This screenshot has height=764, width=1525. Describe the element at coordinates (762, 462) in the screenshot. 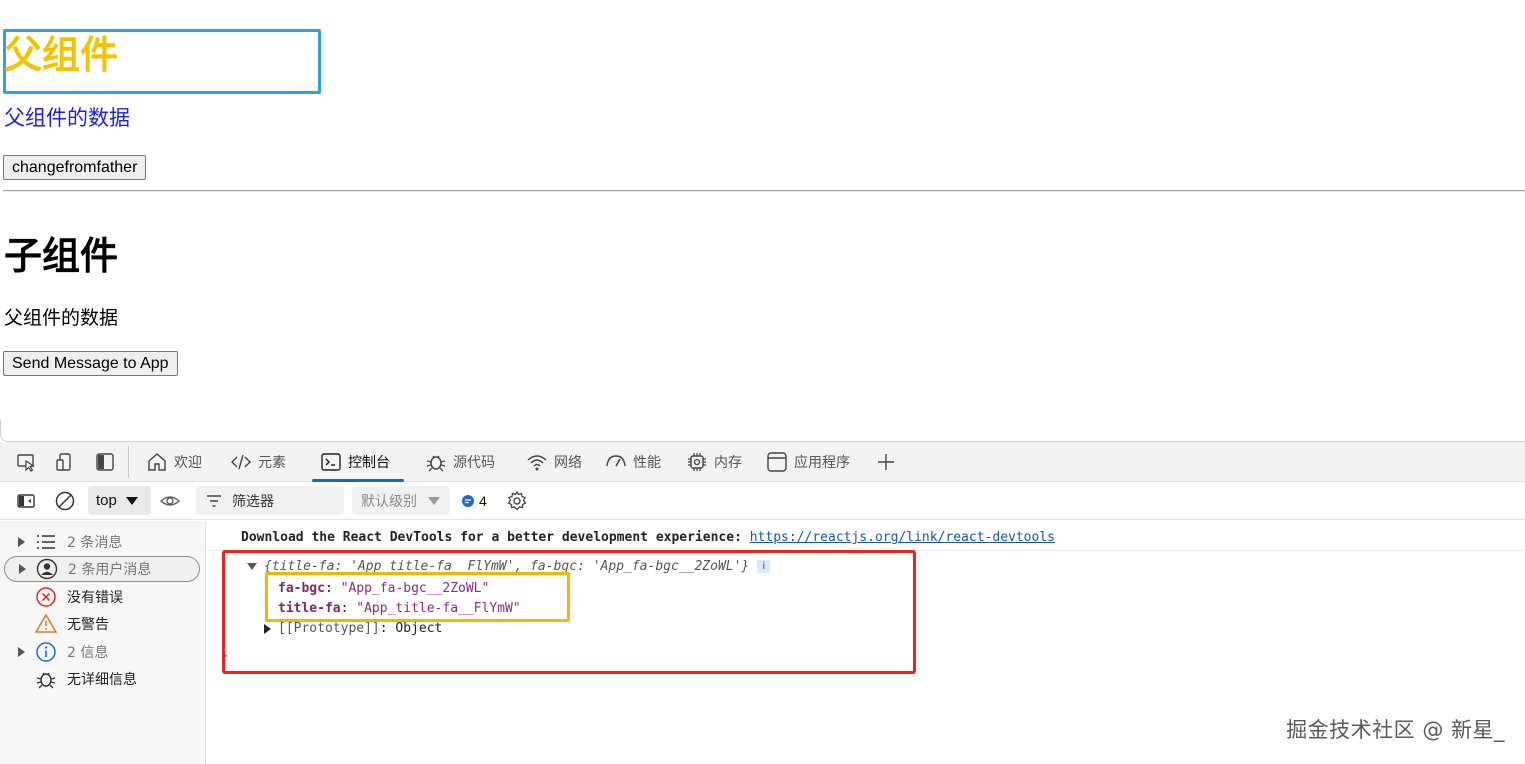

I see `devtools-tabbar: 欢迎 元素 控制台 源代码 网络 性能 内存 应用程序` at that location.